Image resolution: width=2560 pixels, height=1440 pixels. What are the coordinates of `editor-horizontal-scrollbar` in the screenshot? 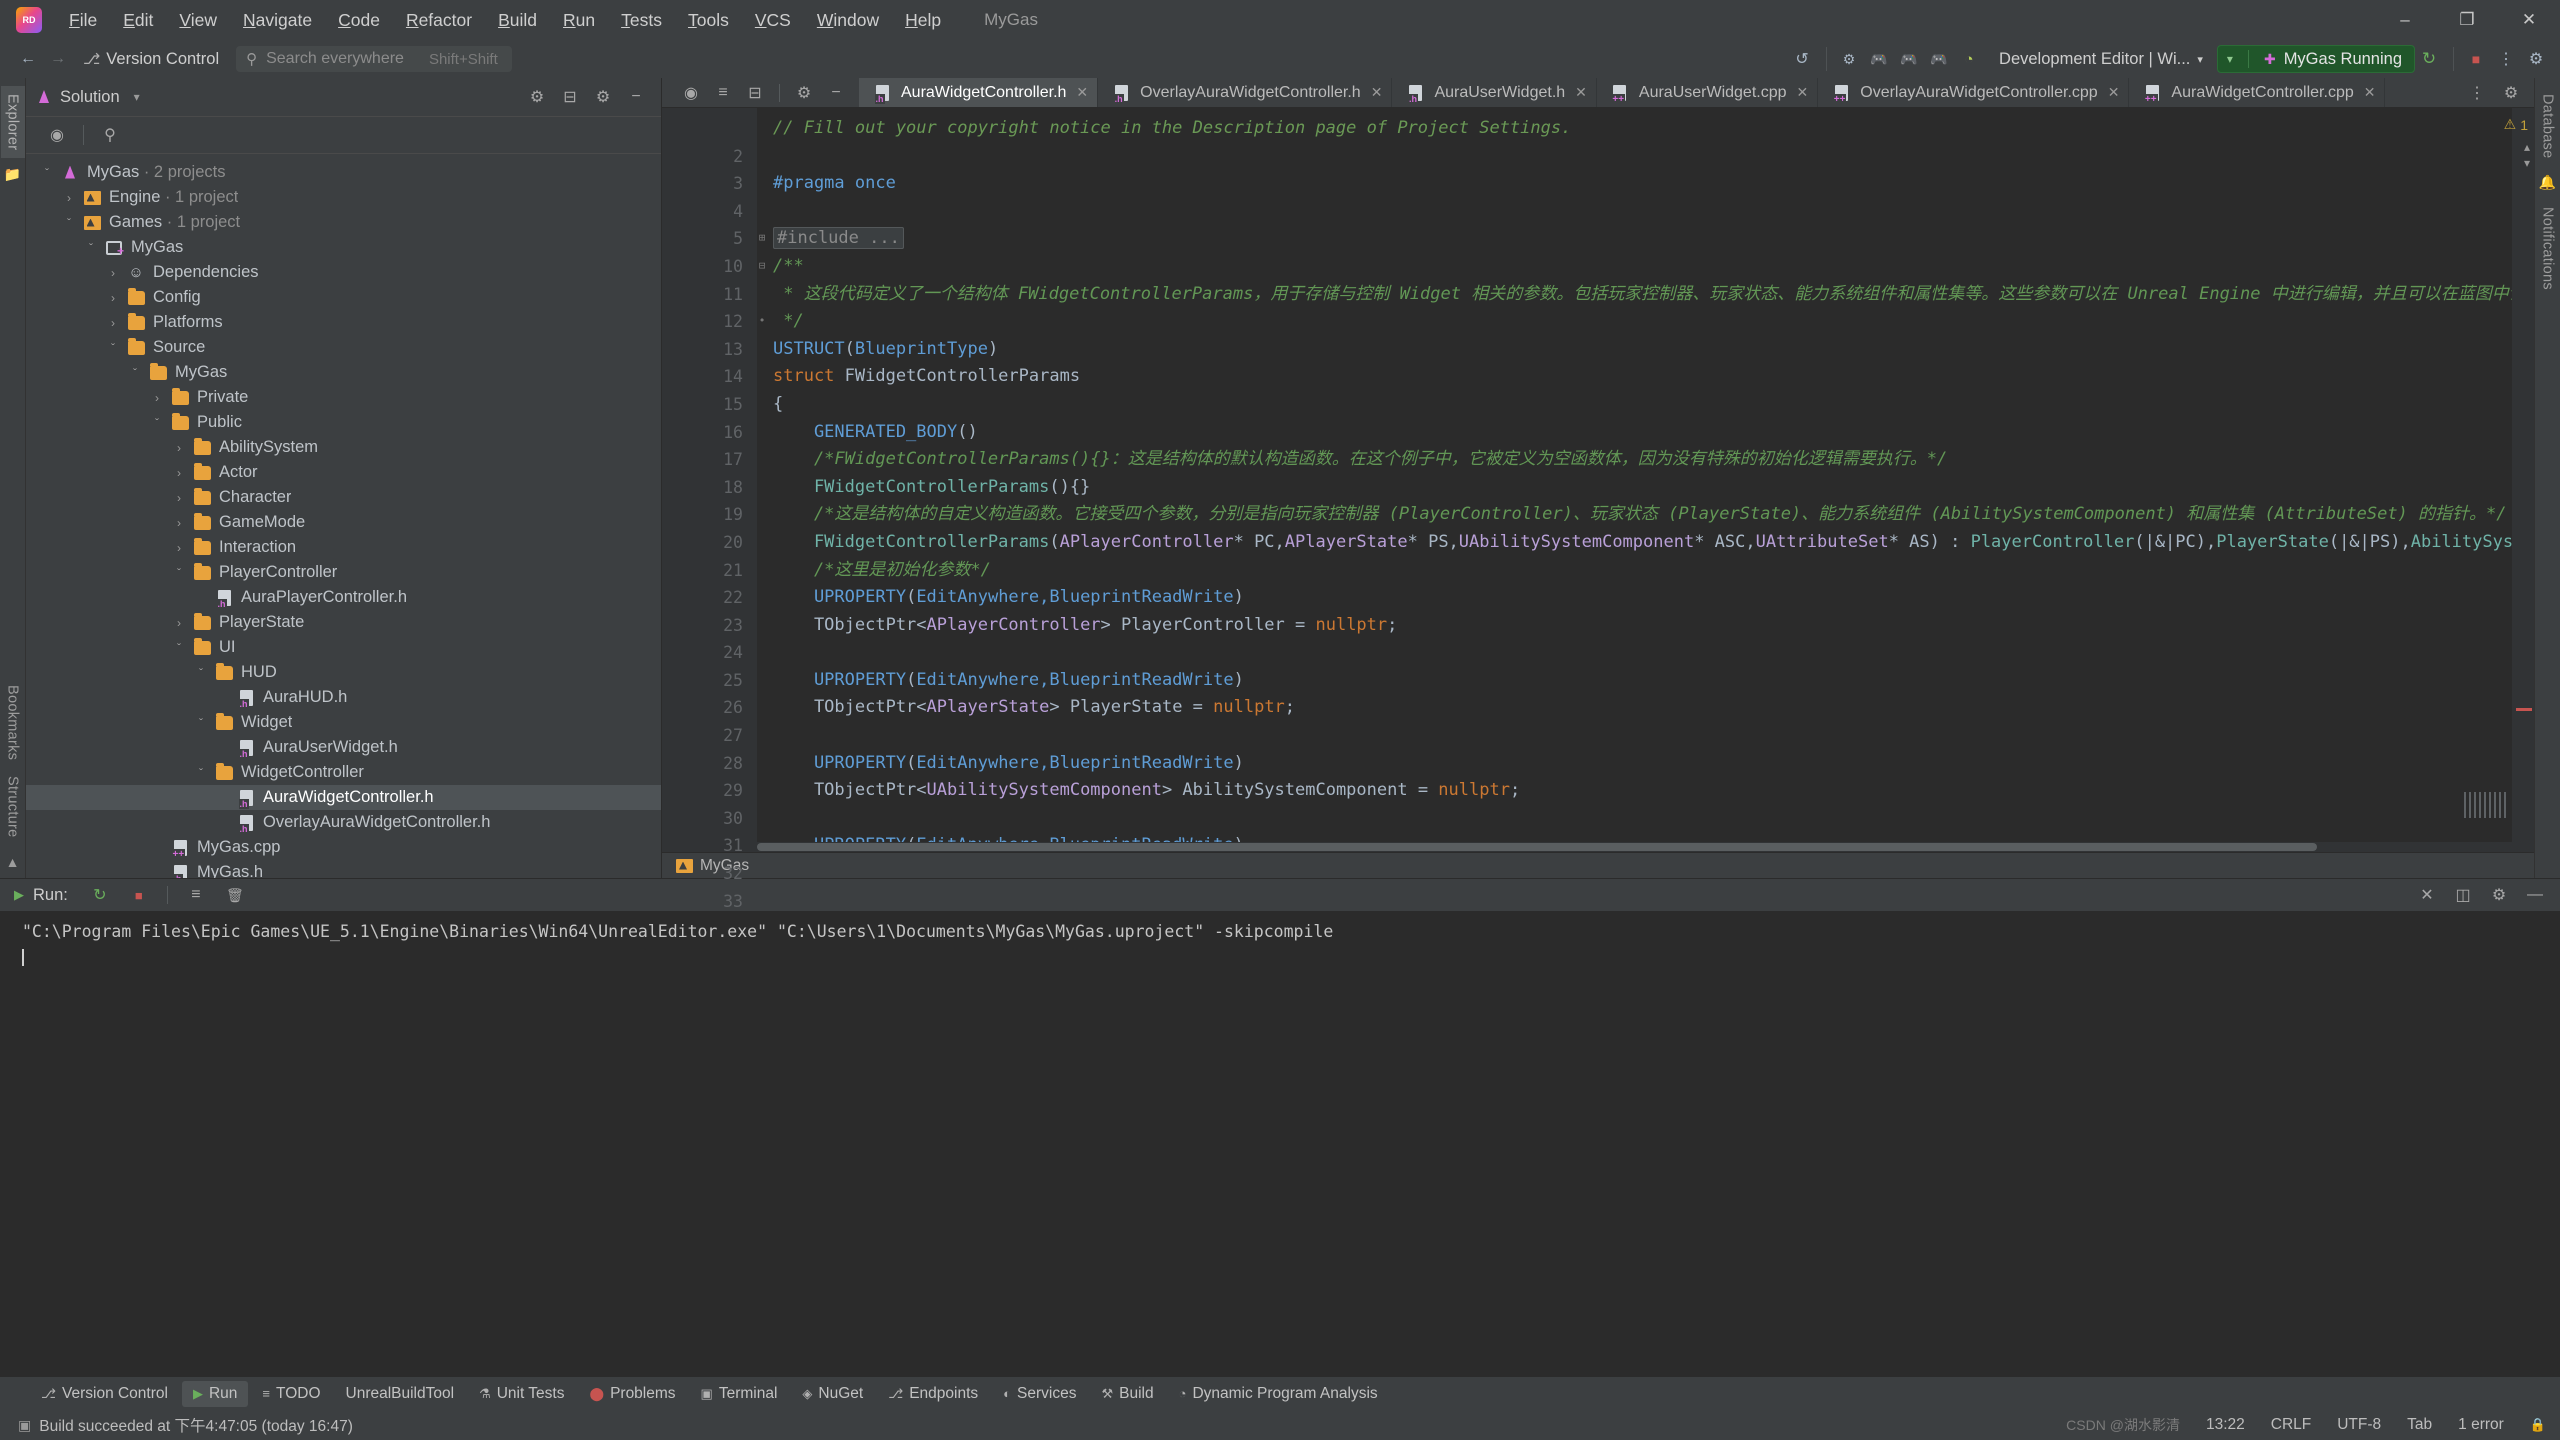 It's located at (1598, 847).